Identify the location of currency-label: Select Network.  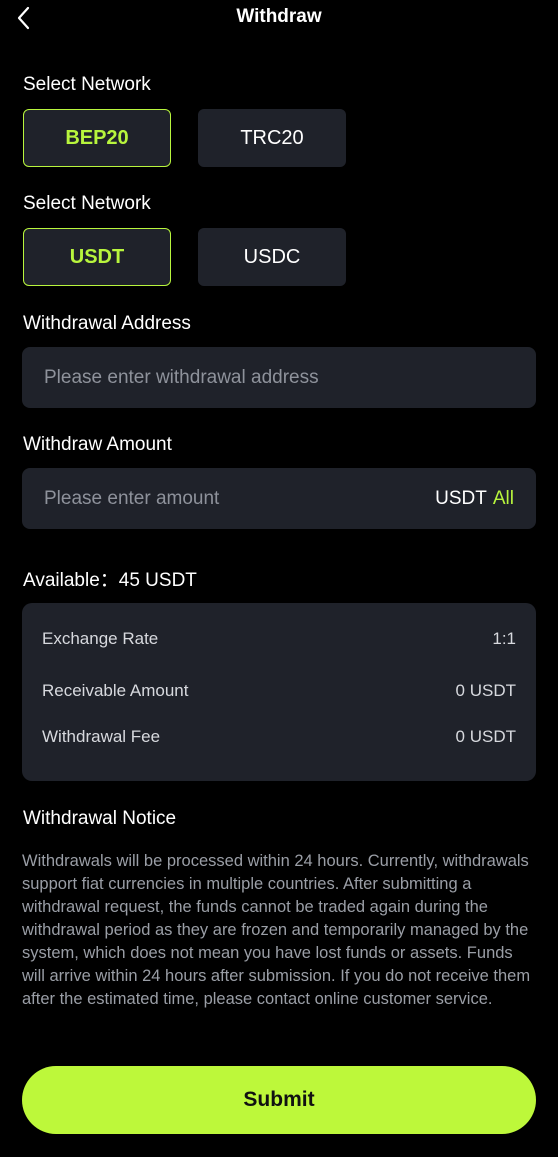
(87, 203).